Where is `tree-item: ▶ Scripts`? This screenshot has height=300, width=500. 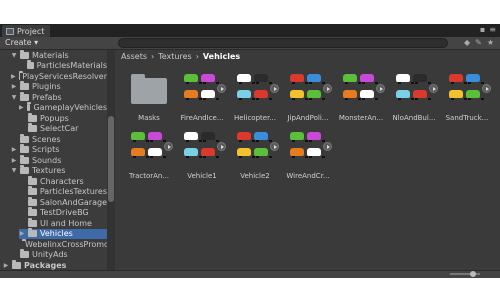
tree-item: ▶ Scripts is located at coordinates (59, 149).